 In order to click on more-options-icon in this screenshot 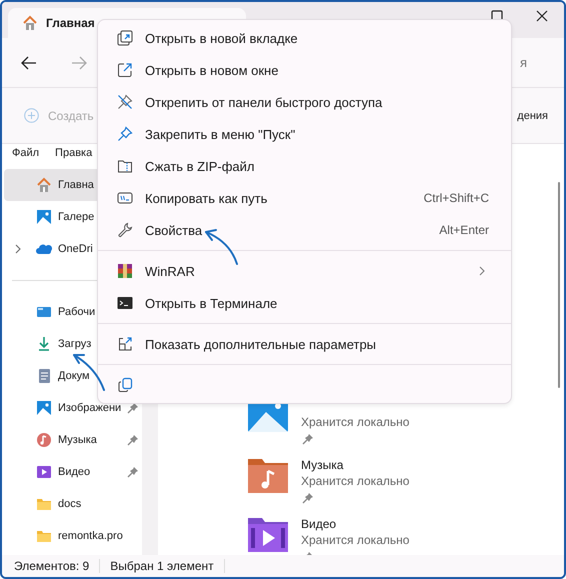, I will do `click(125, 344)`.